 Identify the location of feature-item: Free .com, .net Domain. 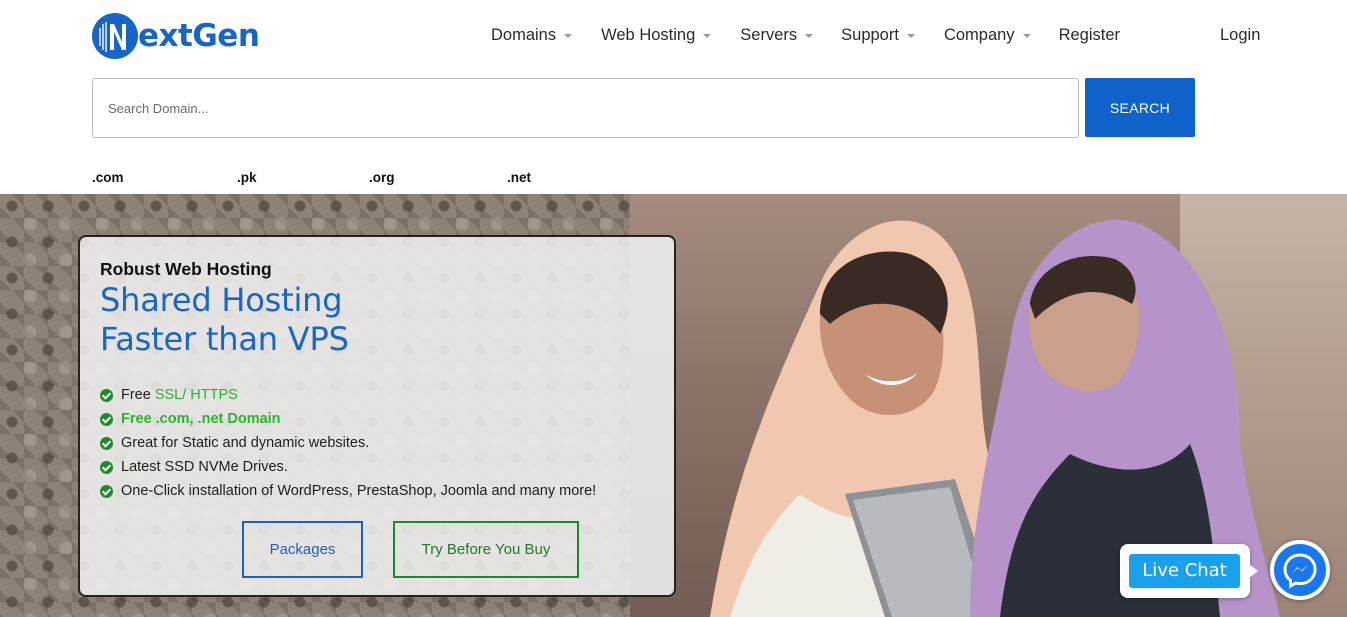
(348, 419).